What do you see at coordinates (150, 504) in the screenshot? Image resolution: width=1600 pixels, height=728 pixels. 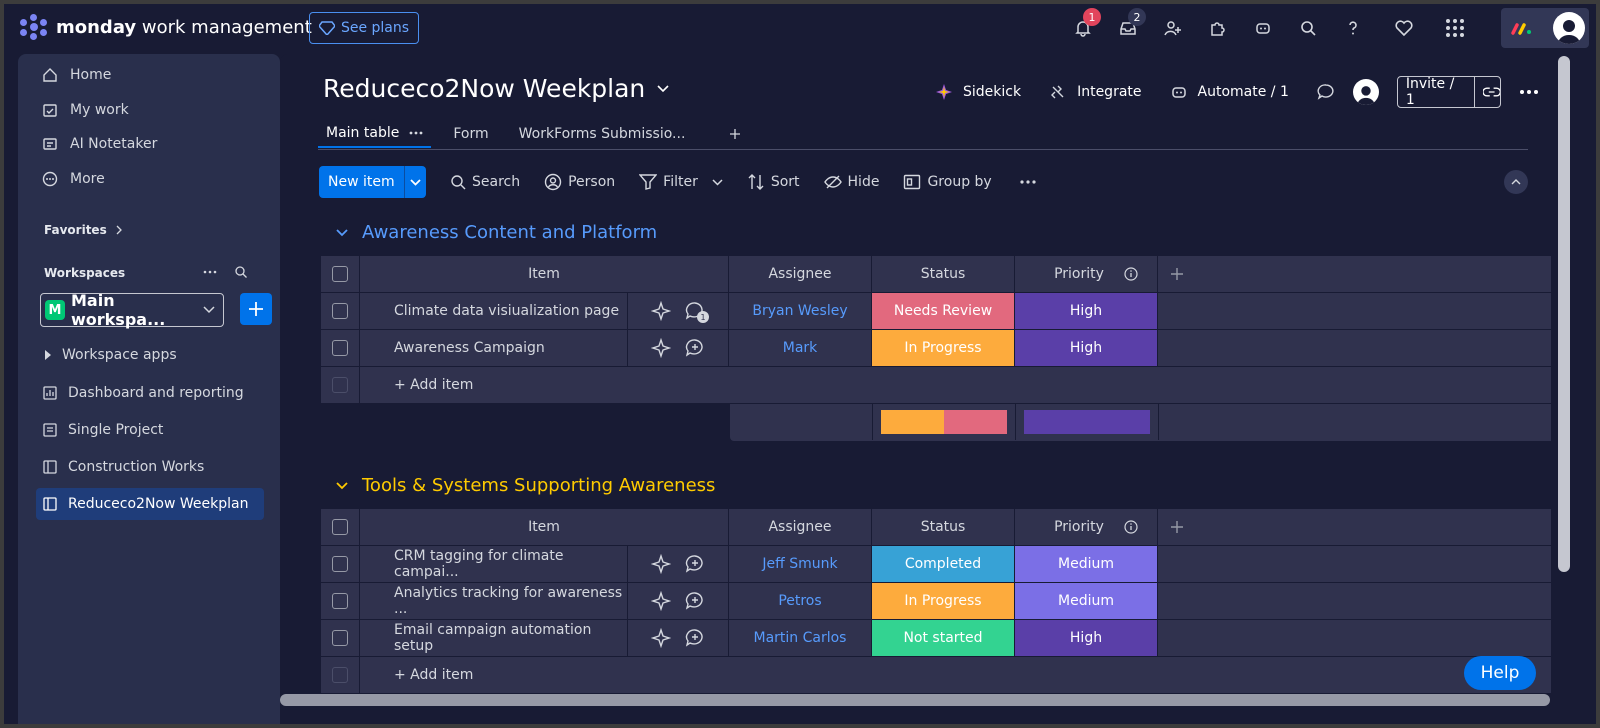 I see `sidebar-board-reduceco2now: Reduceco2Now Weekplan` at bounding box center [150, 504].